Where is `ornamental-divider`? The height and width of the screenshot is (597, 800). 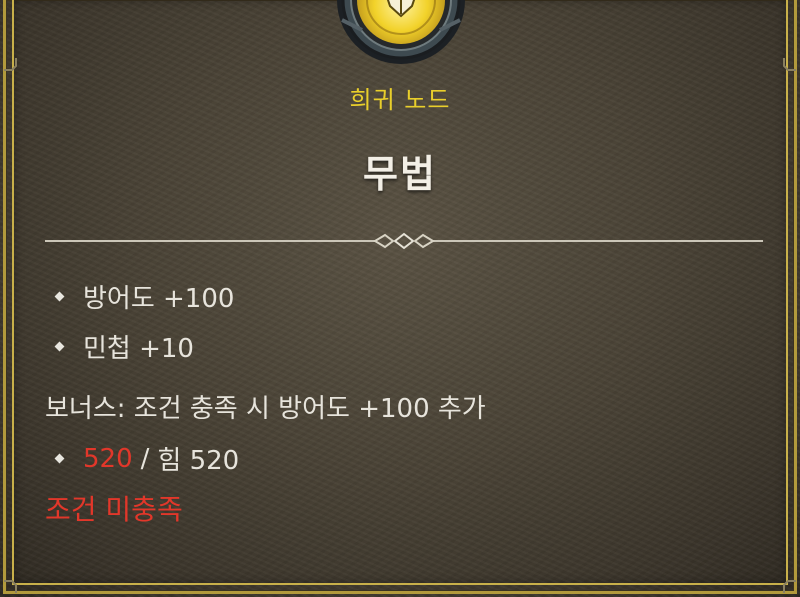 ornamental-divider is located at coordinates (404, 241).